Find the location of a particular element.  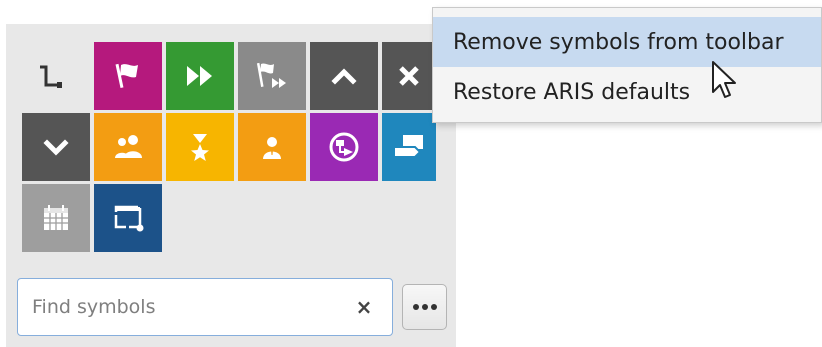

function-symbol is located at coordinates (200, 76).